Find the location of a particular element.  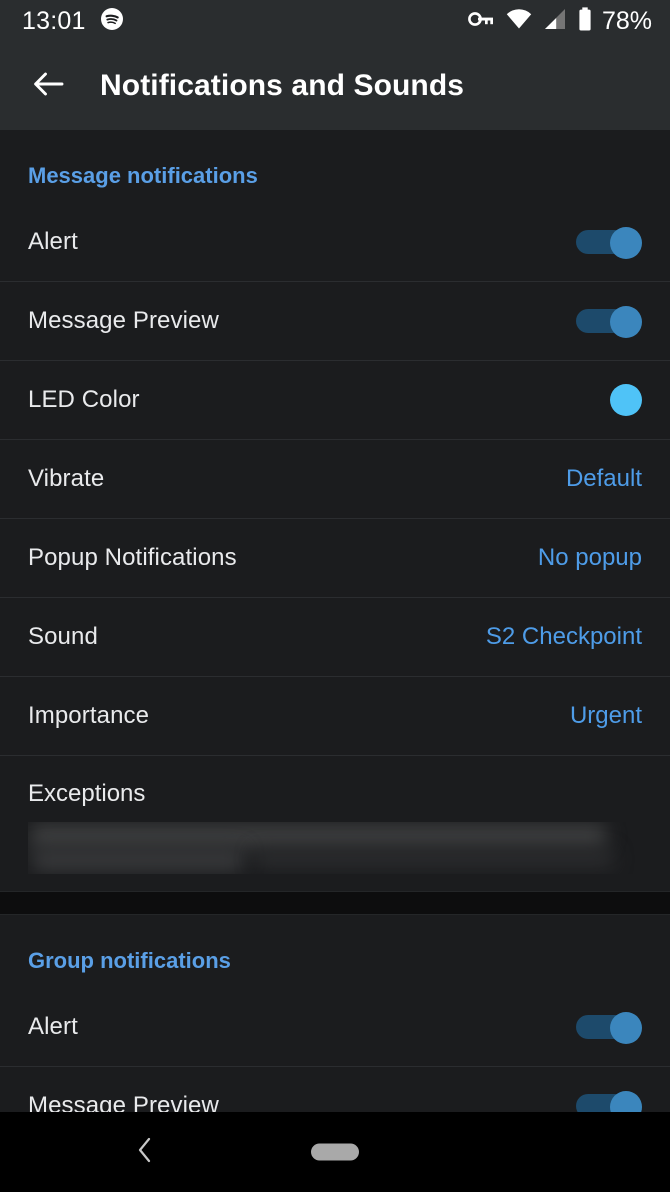

app-bar: Notifications and Sounds is located at coordinates (335, 86).